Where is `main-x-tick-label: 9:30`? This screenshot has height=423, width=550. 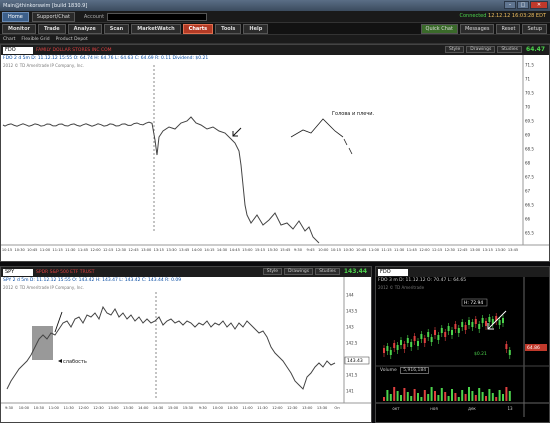
main-x-tick-label: 9:30 is located at coordinates (298, 250).